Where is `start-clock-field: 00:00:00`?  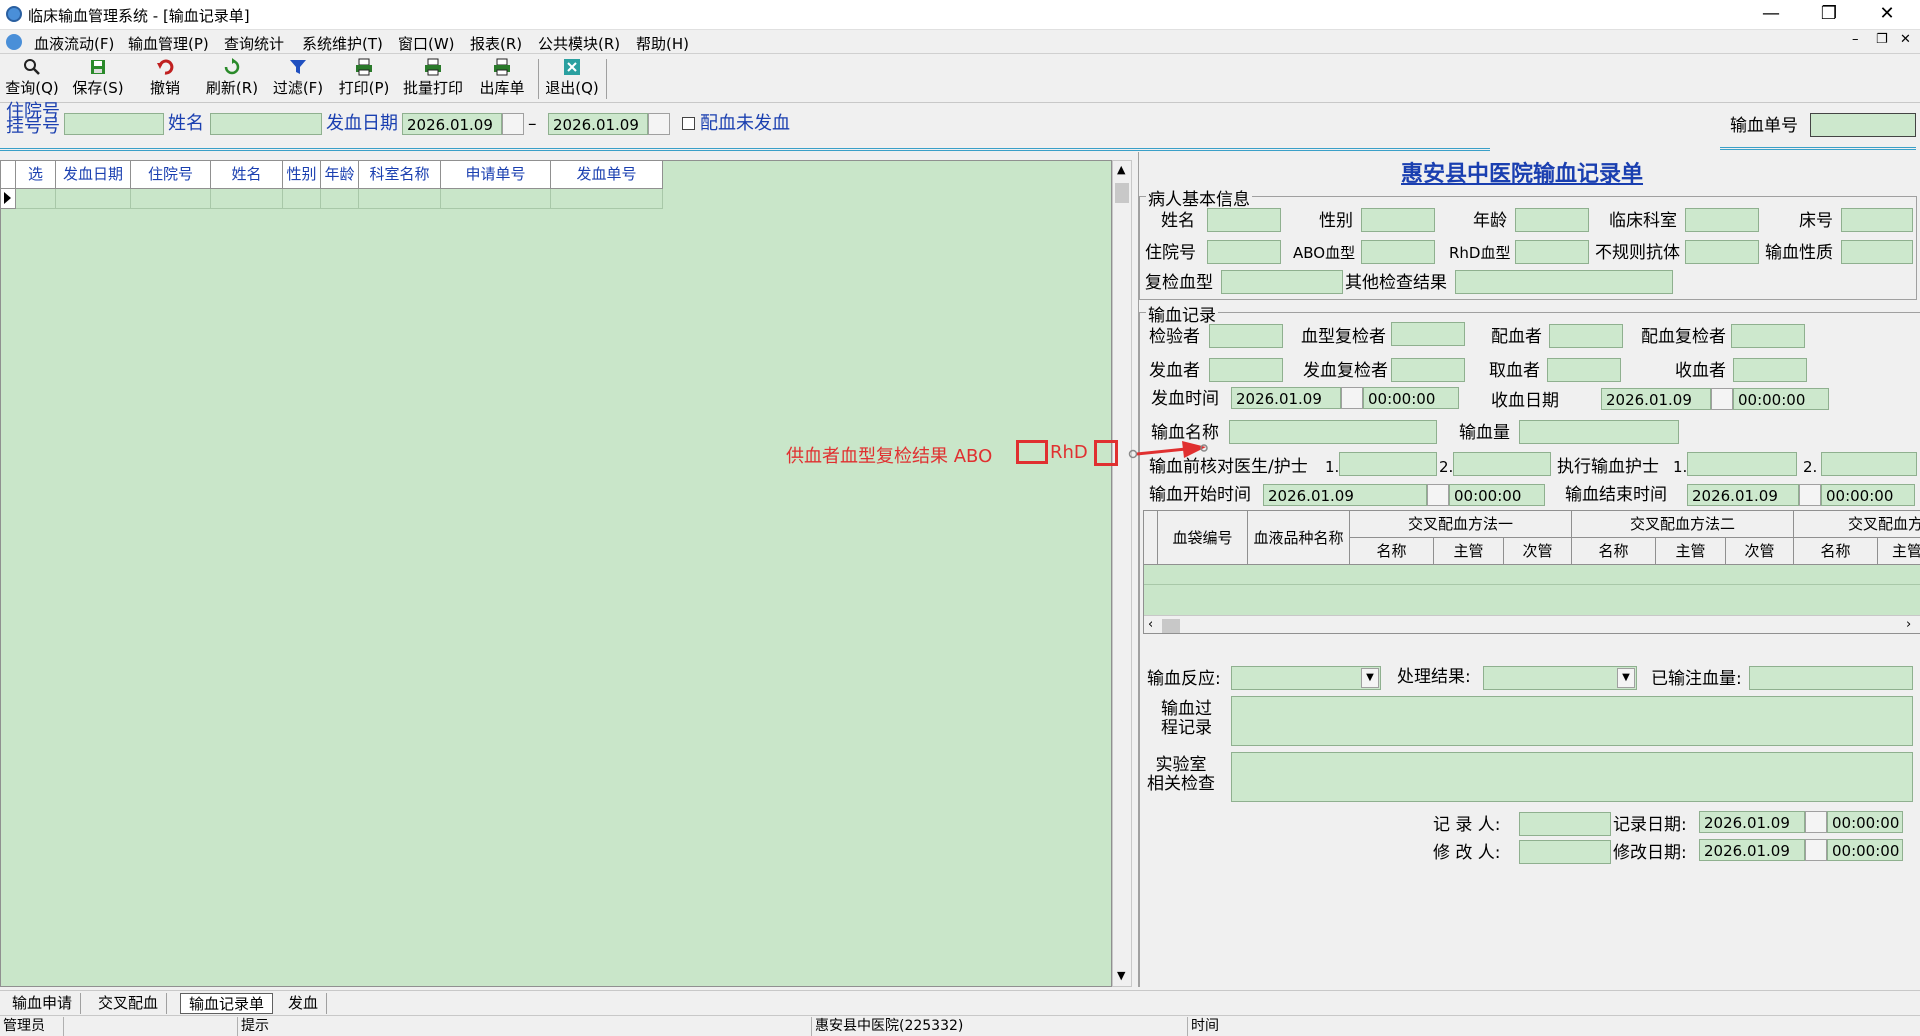
start-clock-field: 00:00:00 is located at coordinates (1497, 495).